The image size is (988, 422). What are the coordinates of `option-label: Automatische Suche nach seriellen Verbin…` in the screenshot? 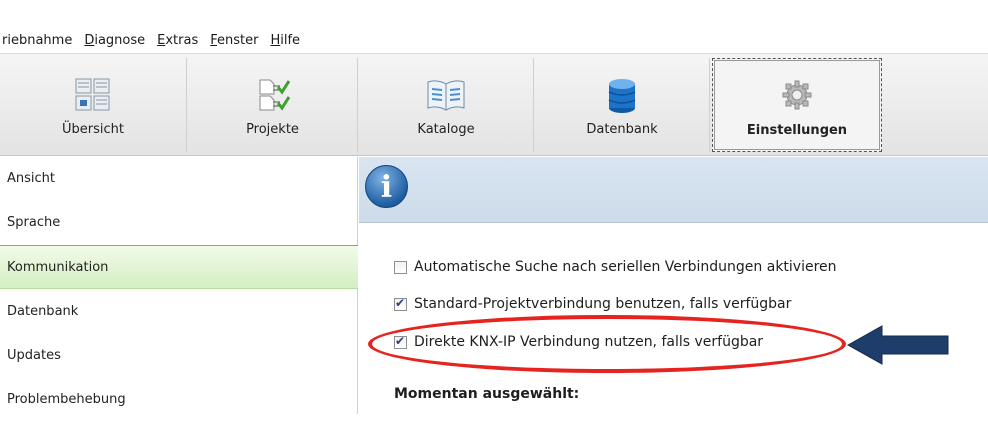 It's located at (625, 267).